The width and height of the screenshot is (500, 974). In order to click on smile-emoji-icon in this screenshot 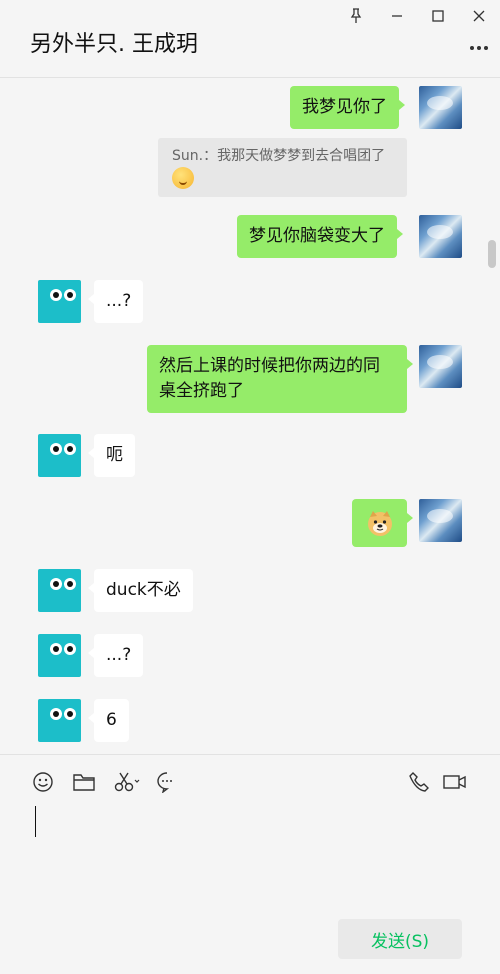, I will do `click(183, 178)`.